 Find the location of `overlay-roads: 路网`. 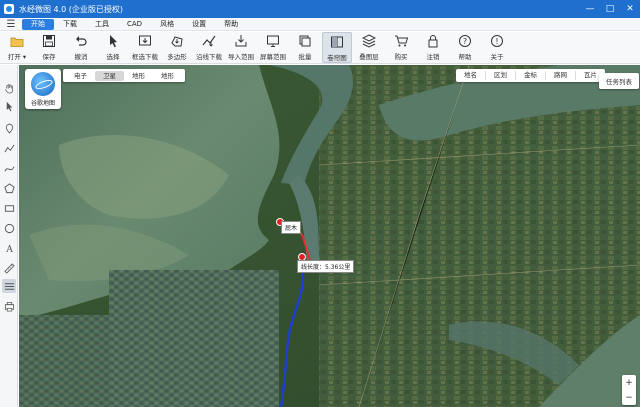

overlay-roads: 路网 is located at coordinates (561, 75).